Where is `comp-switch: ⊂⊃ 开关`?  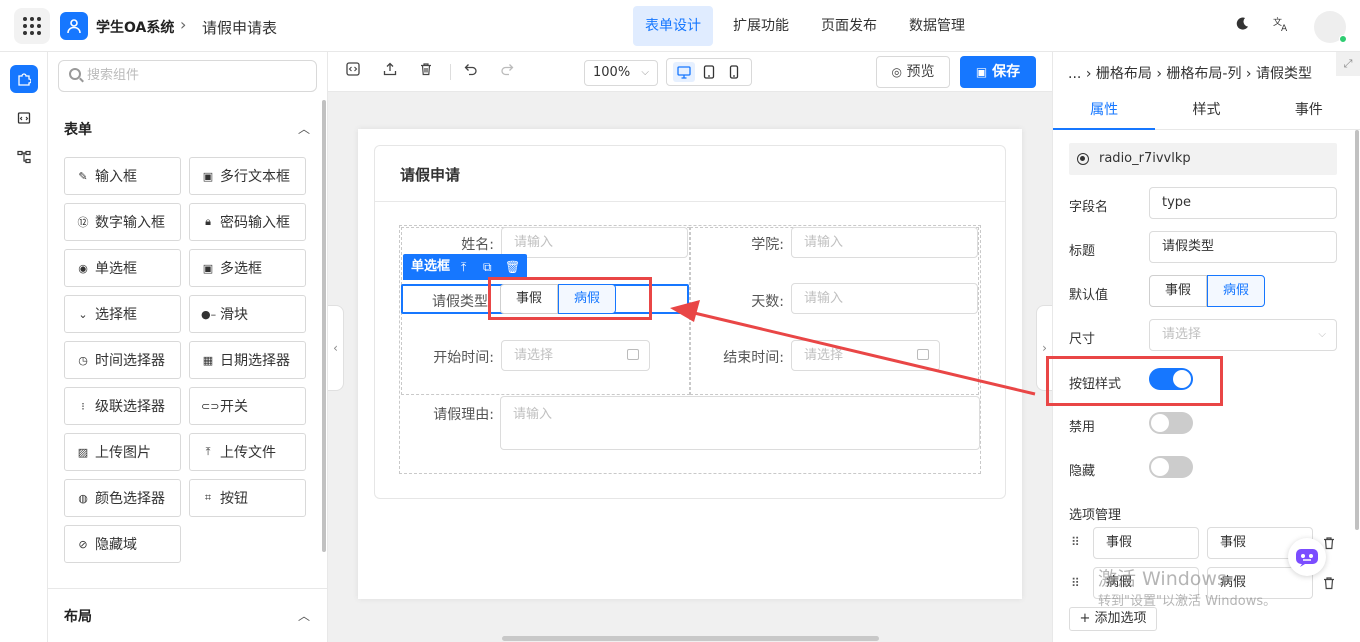
comp-switch: ⊂⊃ 开关 is located at coordinates (247, 406).